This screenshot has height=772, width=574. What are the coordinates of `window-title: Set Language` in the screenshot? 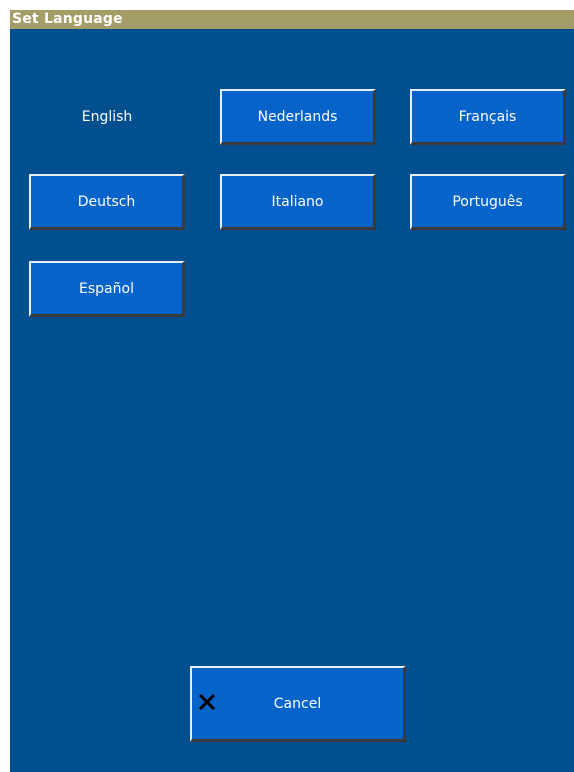 It's located at (292, 19).